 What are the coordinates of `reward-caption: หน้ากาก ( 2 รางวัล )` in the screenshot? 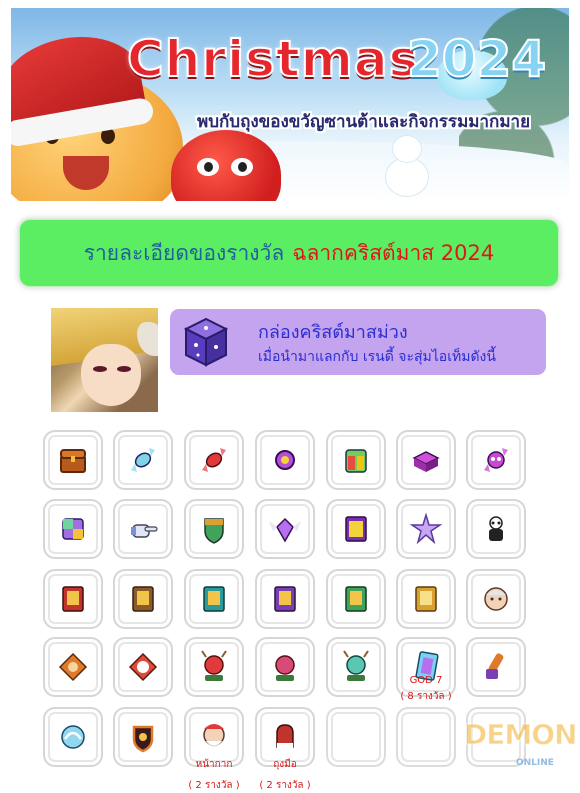 It's located at (214, 775).